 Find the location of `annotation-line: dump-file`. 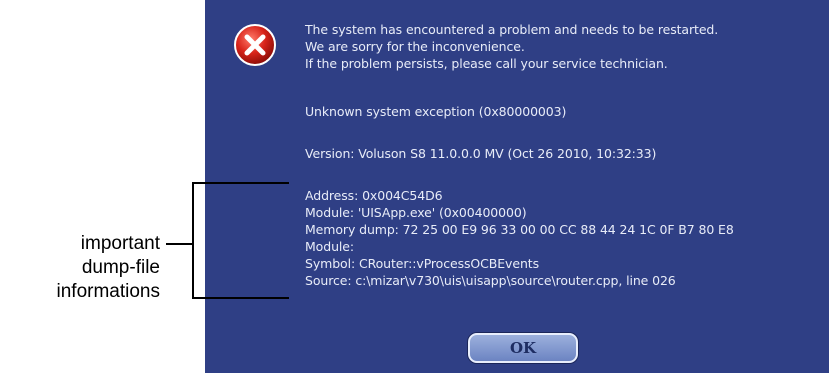

annotation-line: dump-file is located at coordinates (120, 267).